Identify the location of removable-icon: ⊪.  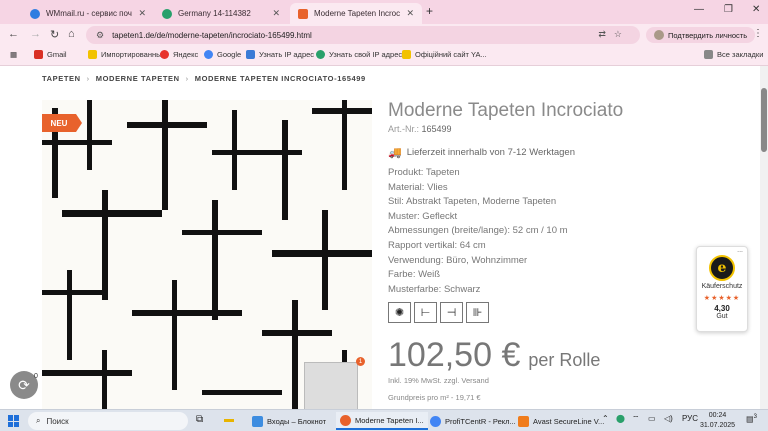
(477, 312).